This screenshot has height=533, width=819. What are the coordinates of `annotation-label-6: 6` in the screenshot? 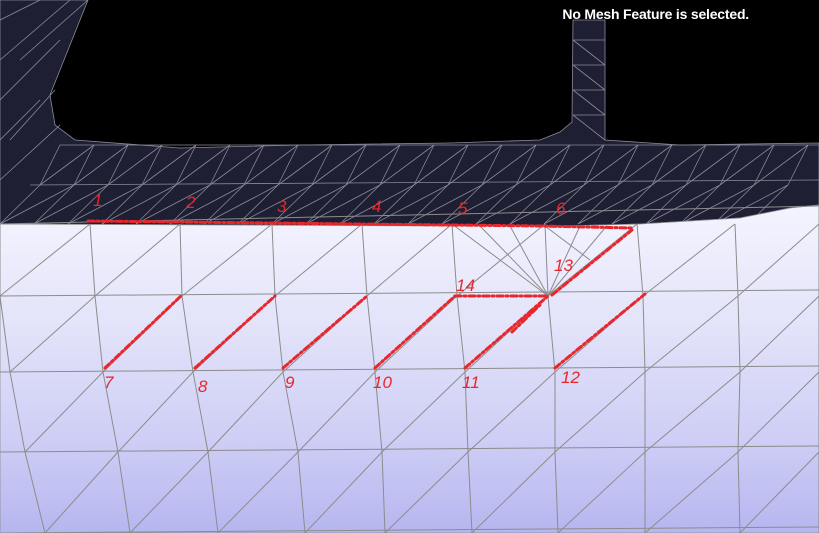 It's located at (561, 208).